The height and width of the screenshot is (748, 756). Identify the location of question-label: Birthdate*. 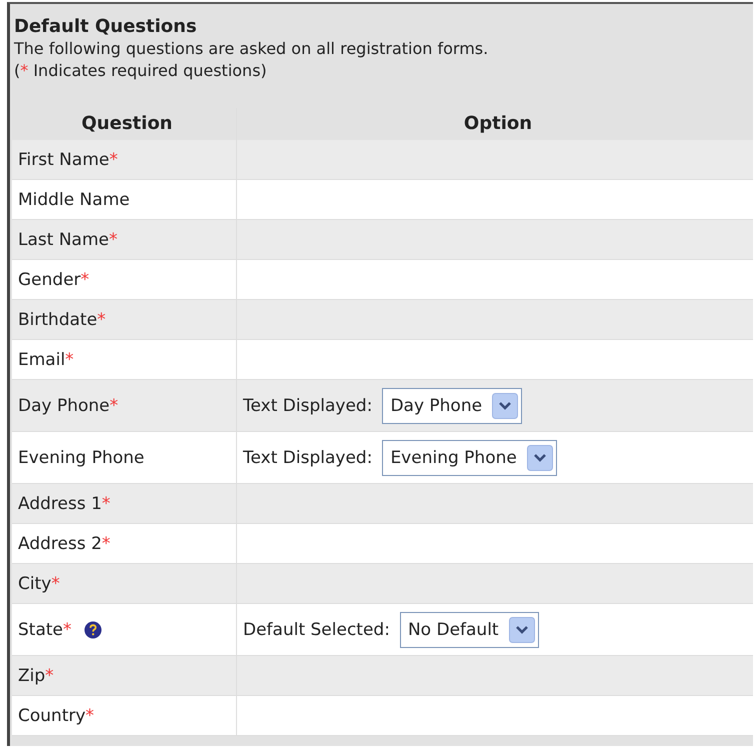
(62, 320).